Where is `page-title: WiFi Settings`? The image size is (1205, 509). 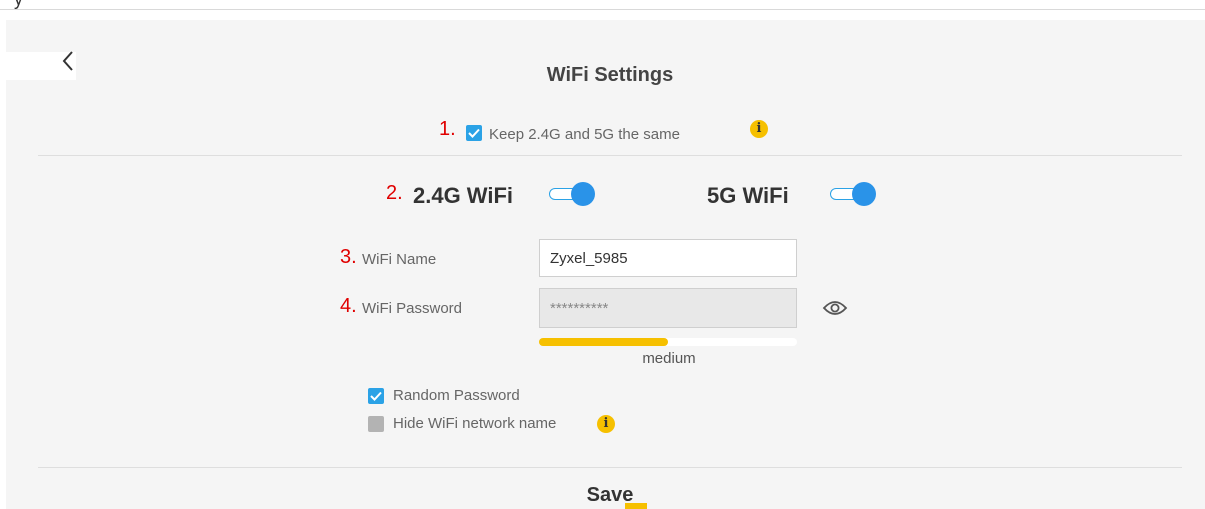 page-title: WiFi Settings is located at coordinates (610, 75).